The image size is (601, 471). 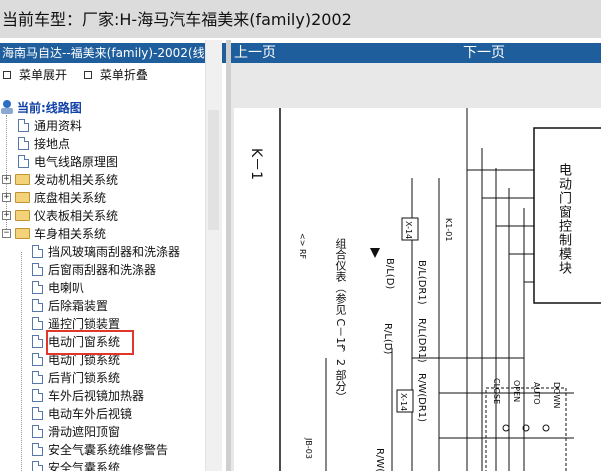 I want to click on tree-item-label: 安全气囊系统, so click(x=84, y=465).